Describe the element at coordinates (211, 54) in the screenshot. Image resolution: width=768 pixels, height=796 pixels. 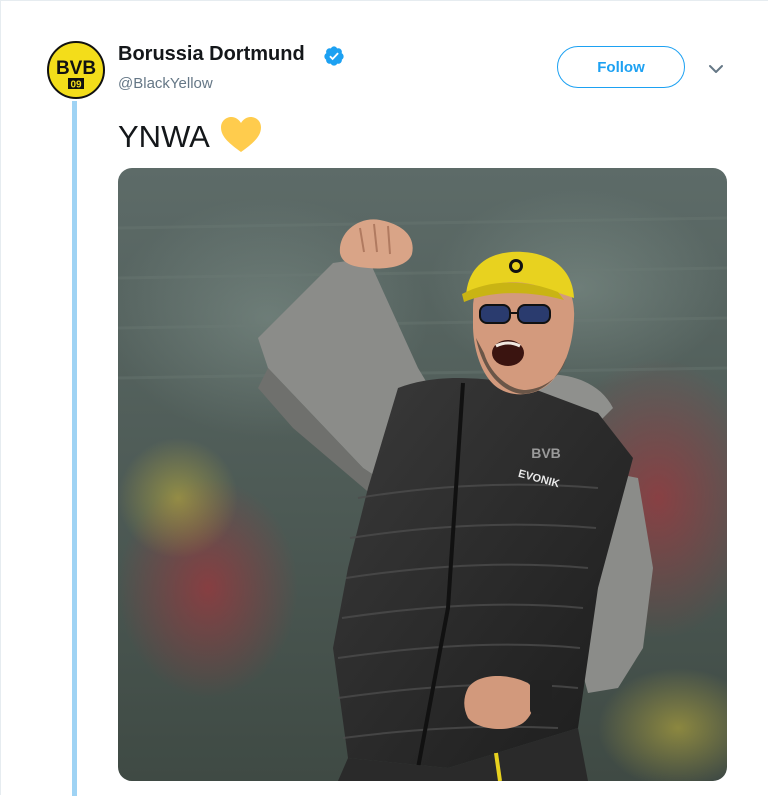
I see `display-name: Borussia Dortmund` at that location.